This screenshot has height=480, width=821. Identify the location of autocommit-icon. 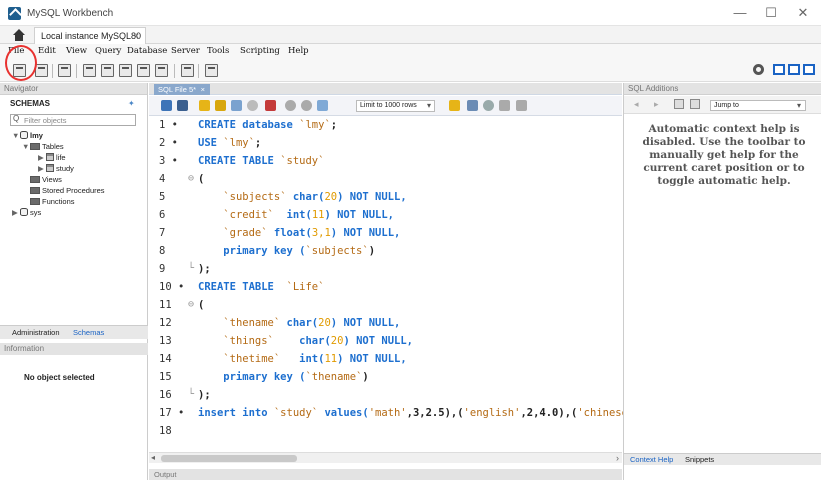
(322, 105).